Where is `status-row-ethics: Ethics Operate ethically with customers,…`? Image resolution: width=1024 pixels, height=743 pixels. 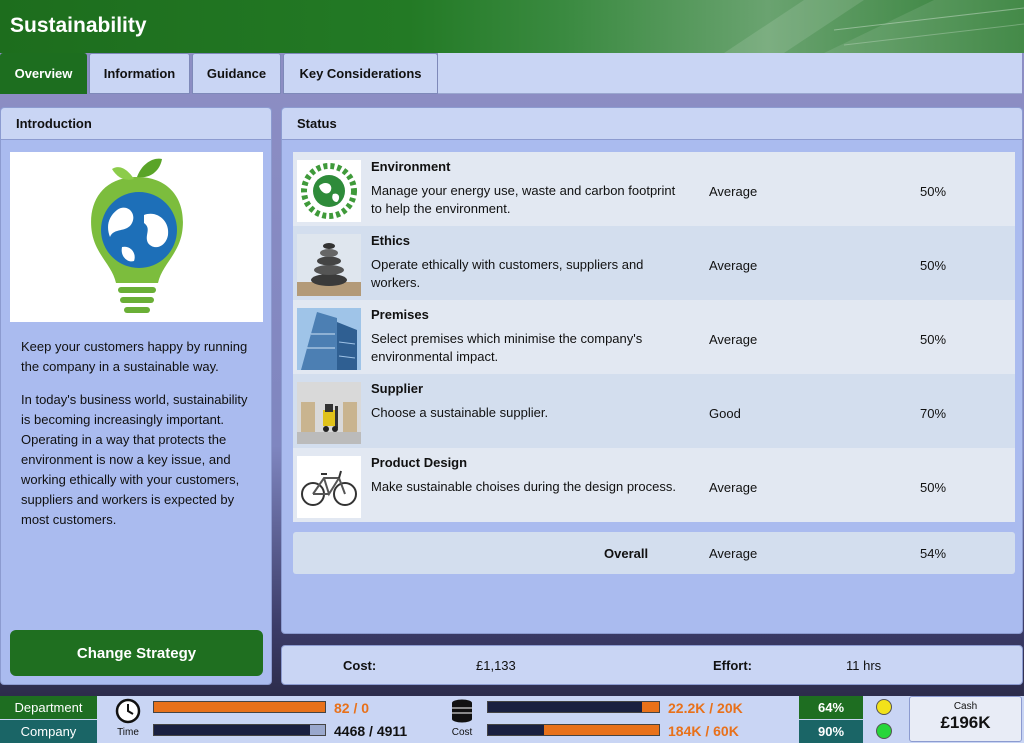
status-row-ethics: Ethics Operate ethically with customers,… is located at coordinates (654, 263).